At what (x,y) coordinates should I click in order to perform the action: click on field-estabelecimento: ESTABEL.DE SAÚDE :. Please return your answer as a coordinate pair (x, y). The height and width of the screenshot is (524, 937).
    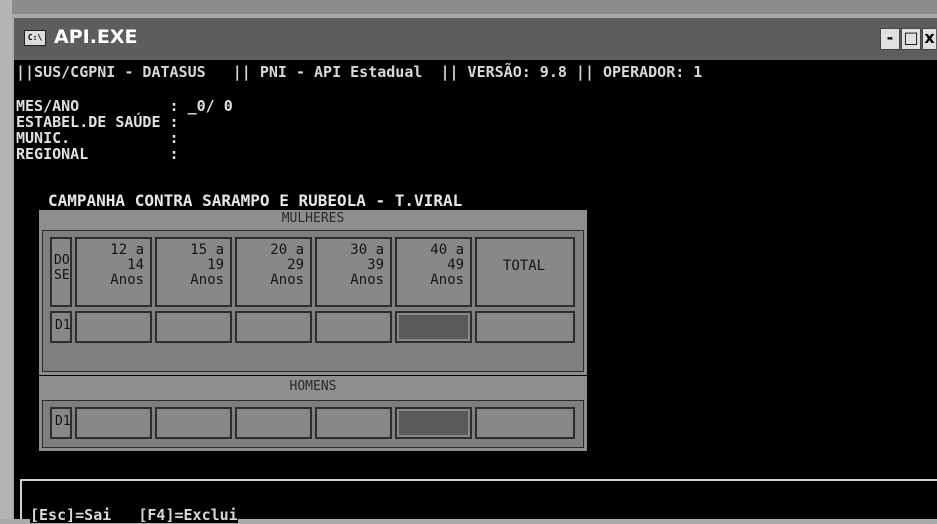
    Looking at the image, I should click on (97, 122).